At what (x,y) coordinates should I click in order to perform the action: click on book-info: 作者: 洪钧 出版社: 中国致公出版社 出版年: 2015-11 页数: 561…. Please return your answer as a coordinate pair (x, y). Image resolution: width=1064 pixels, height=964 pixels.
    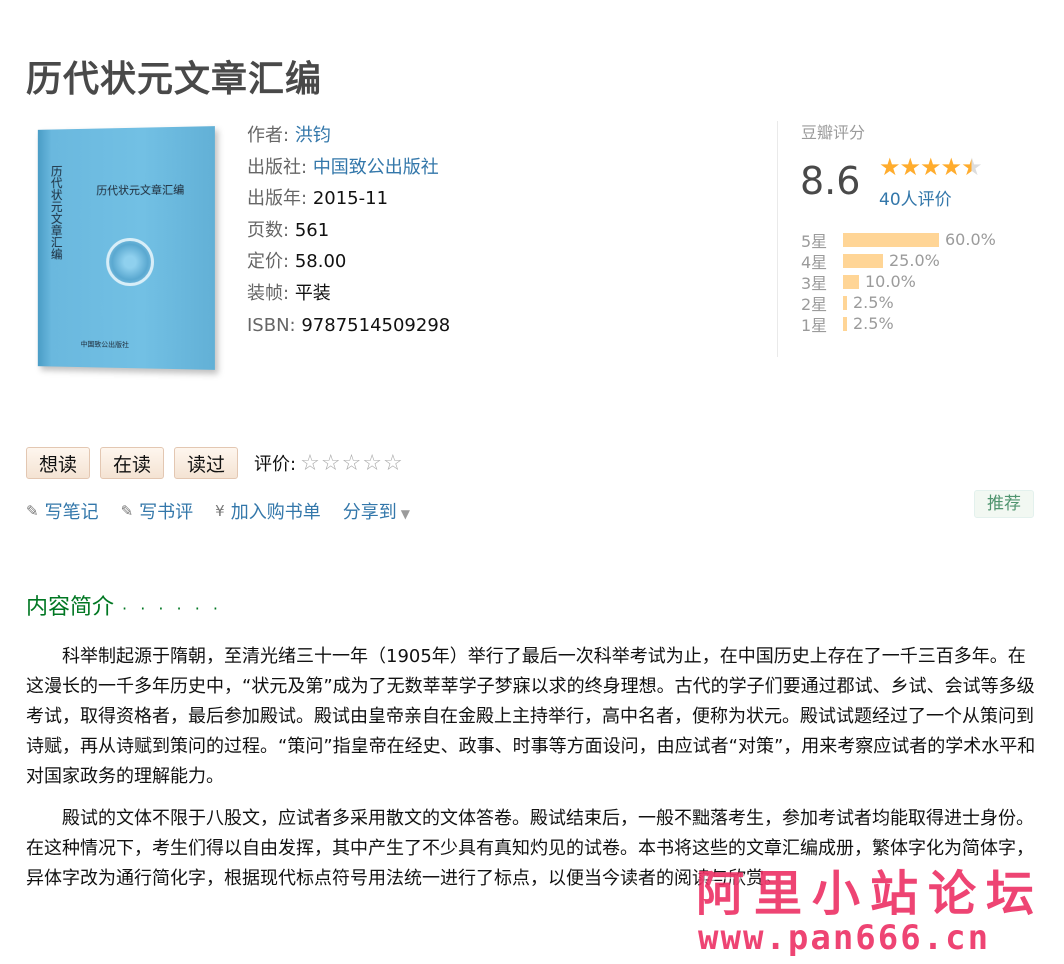
    Looking at the image, I should click on (348, 230).